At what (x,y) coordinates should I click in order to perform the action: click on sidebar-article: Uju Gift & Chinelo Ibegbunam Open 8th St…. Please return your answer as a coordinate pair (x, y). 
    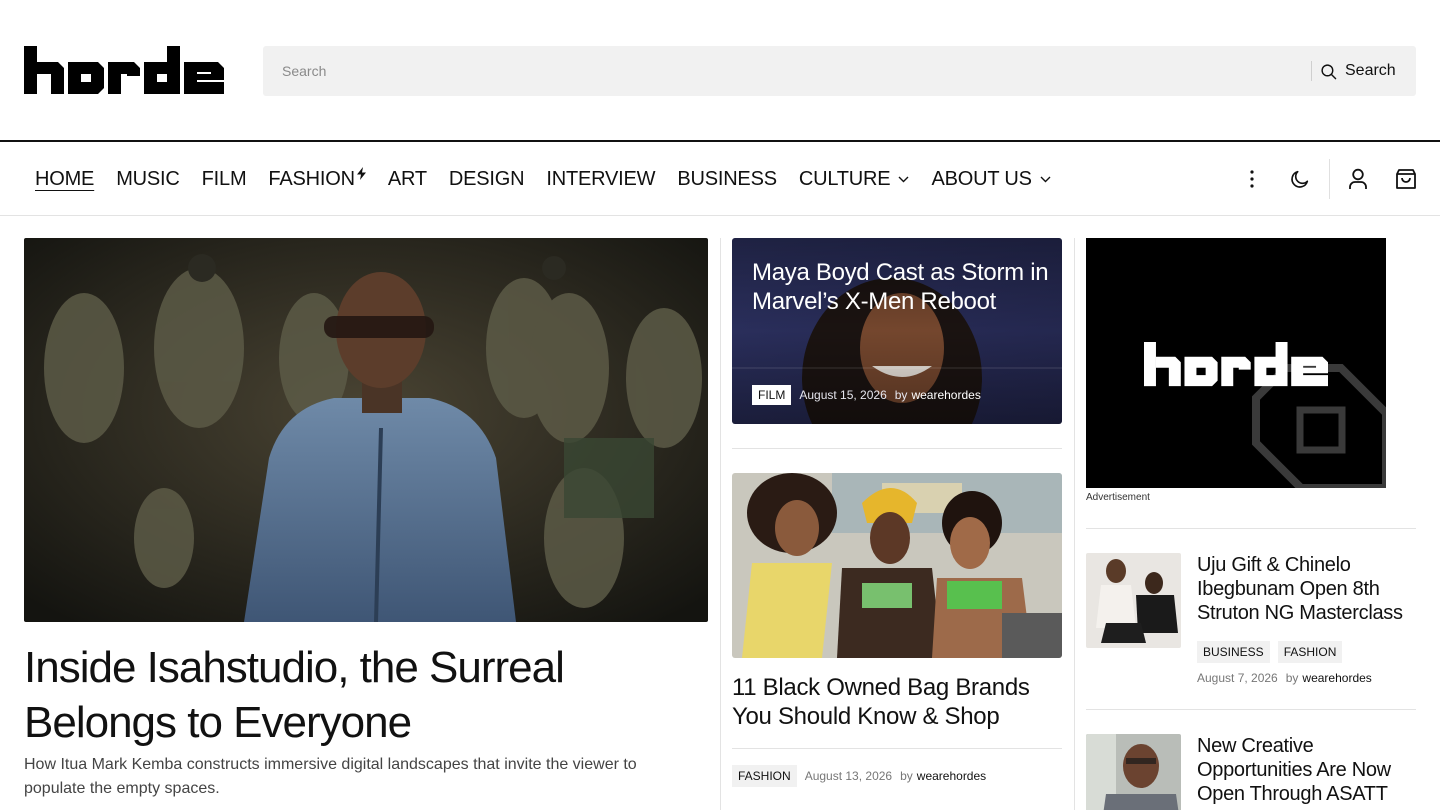
    Looking at the image, I should click on (1251, 623).